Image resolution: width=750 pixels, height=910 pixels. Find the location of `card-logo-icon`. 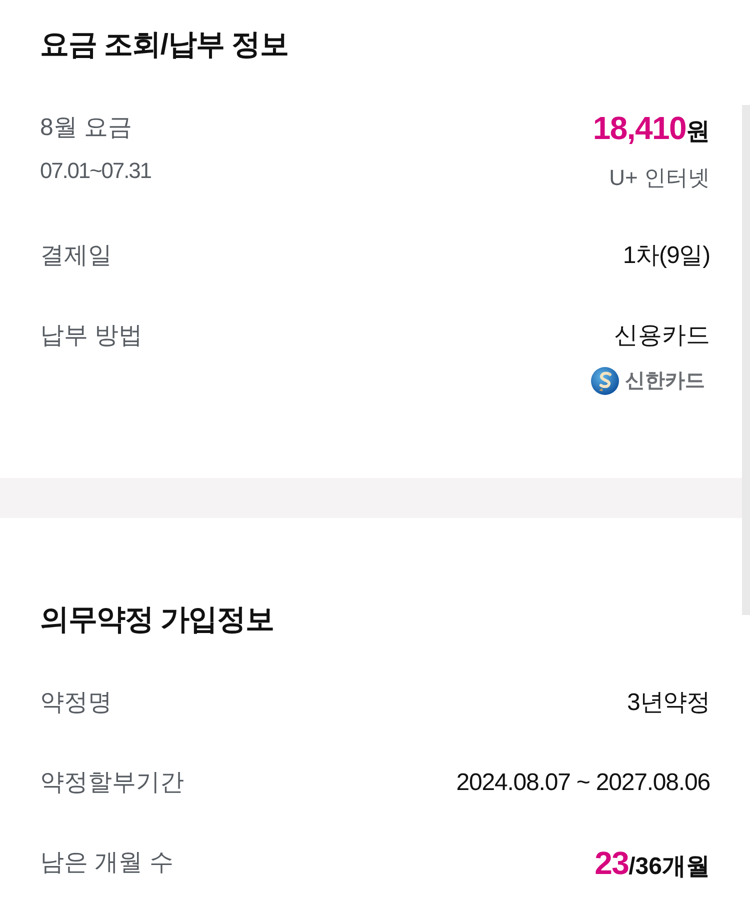

card-logo-icon is located at coordinates (605, 381).